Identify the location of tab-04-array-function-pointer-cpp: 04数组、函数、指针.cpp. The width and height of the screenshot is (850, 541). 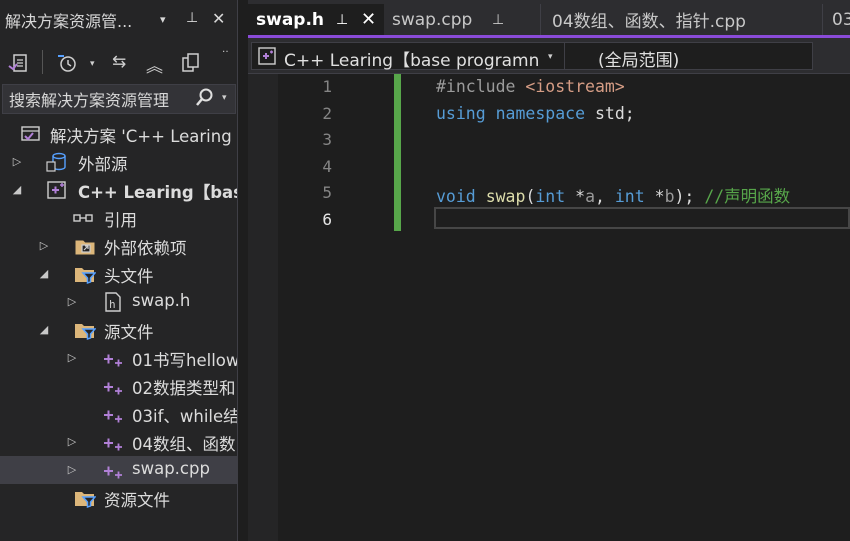
(683, 19).